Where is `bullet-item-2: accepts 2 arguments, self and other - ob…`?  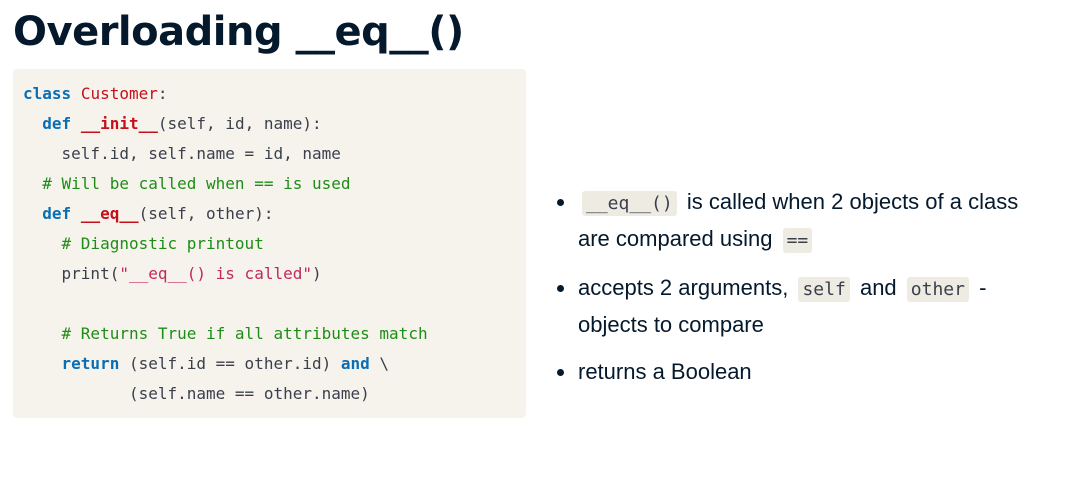 bullet-item-2: accepts 2 arguments, self and other - ob… is located at coordinates (805, 306).